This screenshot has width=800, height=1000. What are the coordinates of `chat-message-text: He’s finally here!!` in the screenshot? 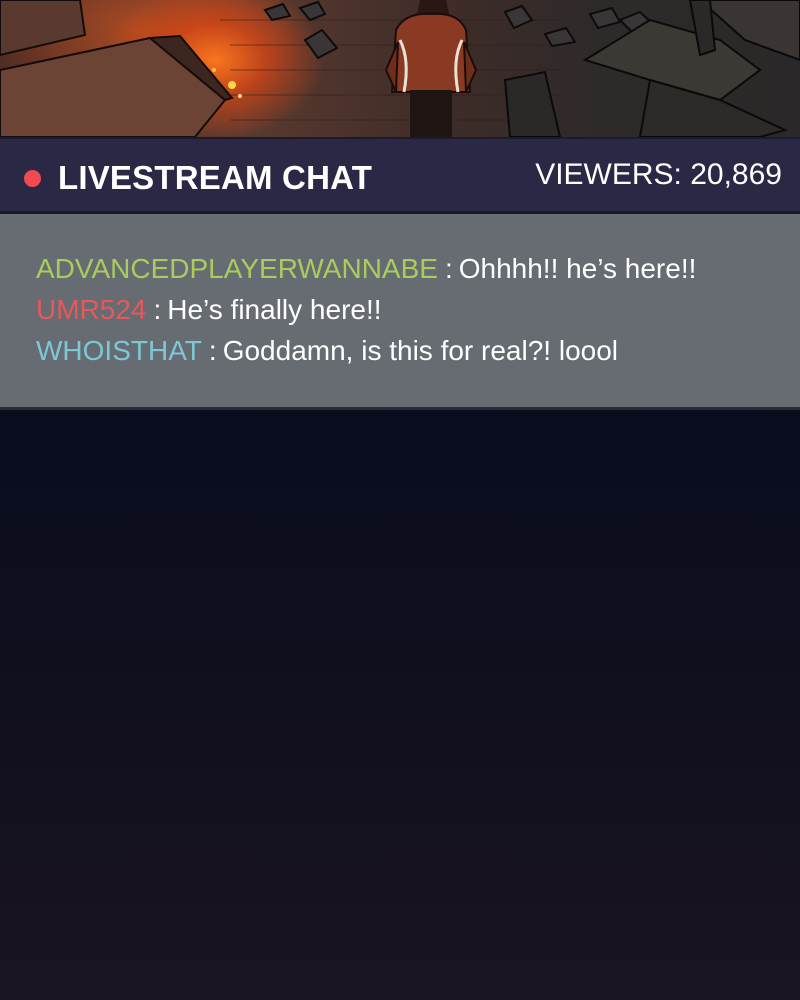 It's located at (274, 309).